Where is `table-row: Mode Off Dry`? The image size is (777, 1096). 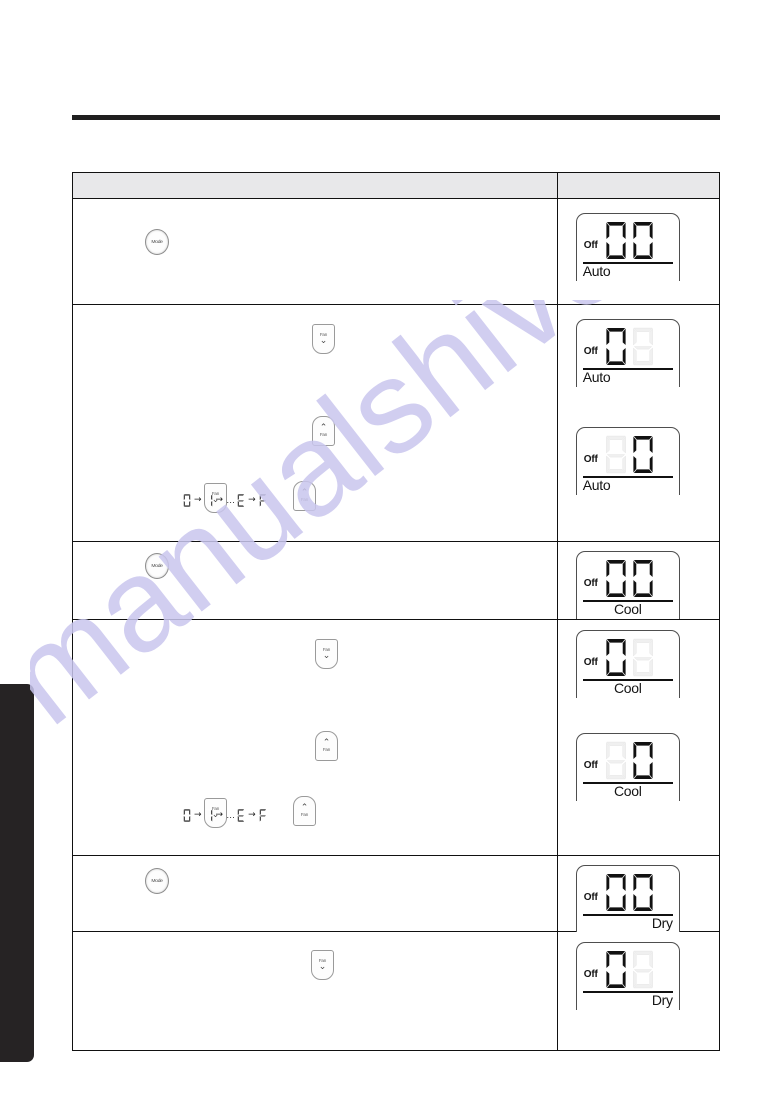
table-row: Mode Off Dry is located at coordinates (396, 894).